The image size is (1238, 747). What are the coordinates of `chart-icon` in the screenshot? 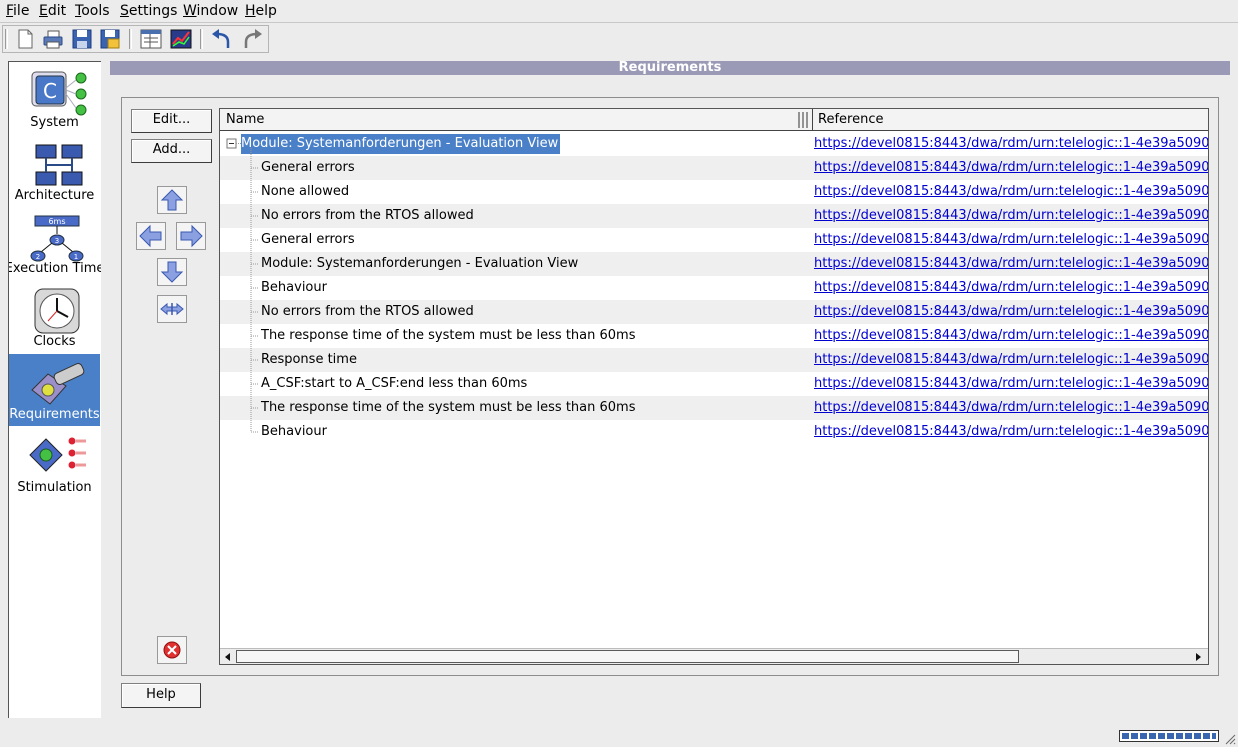 It's located at (181, 39).